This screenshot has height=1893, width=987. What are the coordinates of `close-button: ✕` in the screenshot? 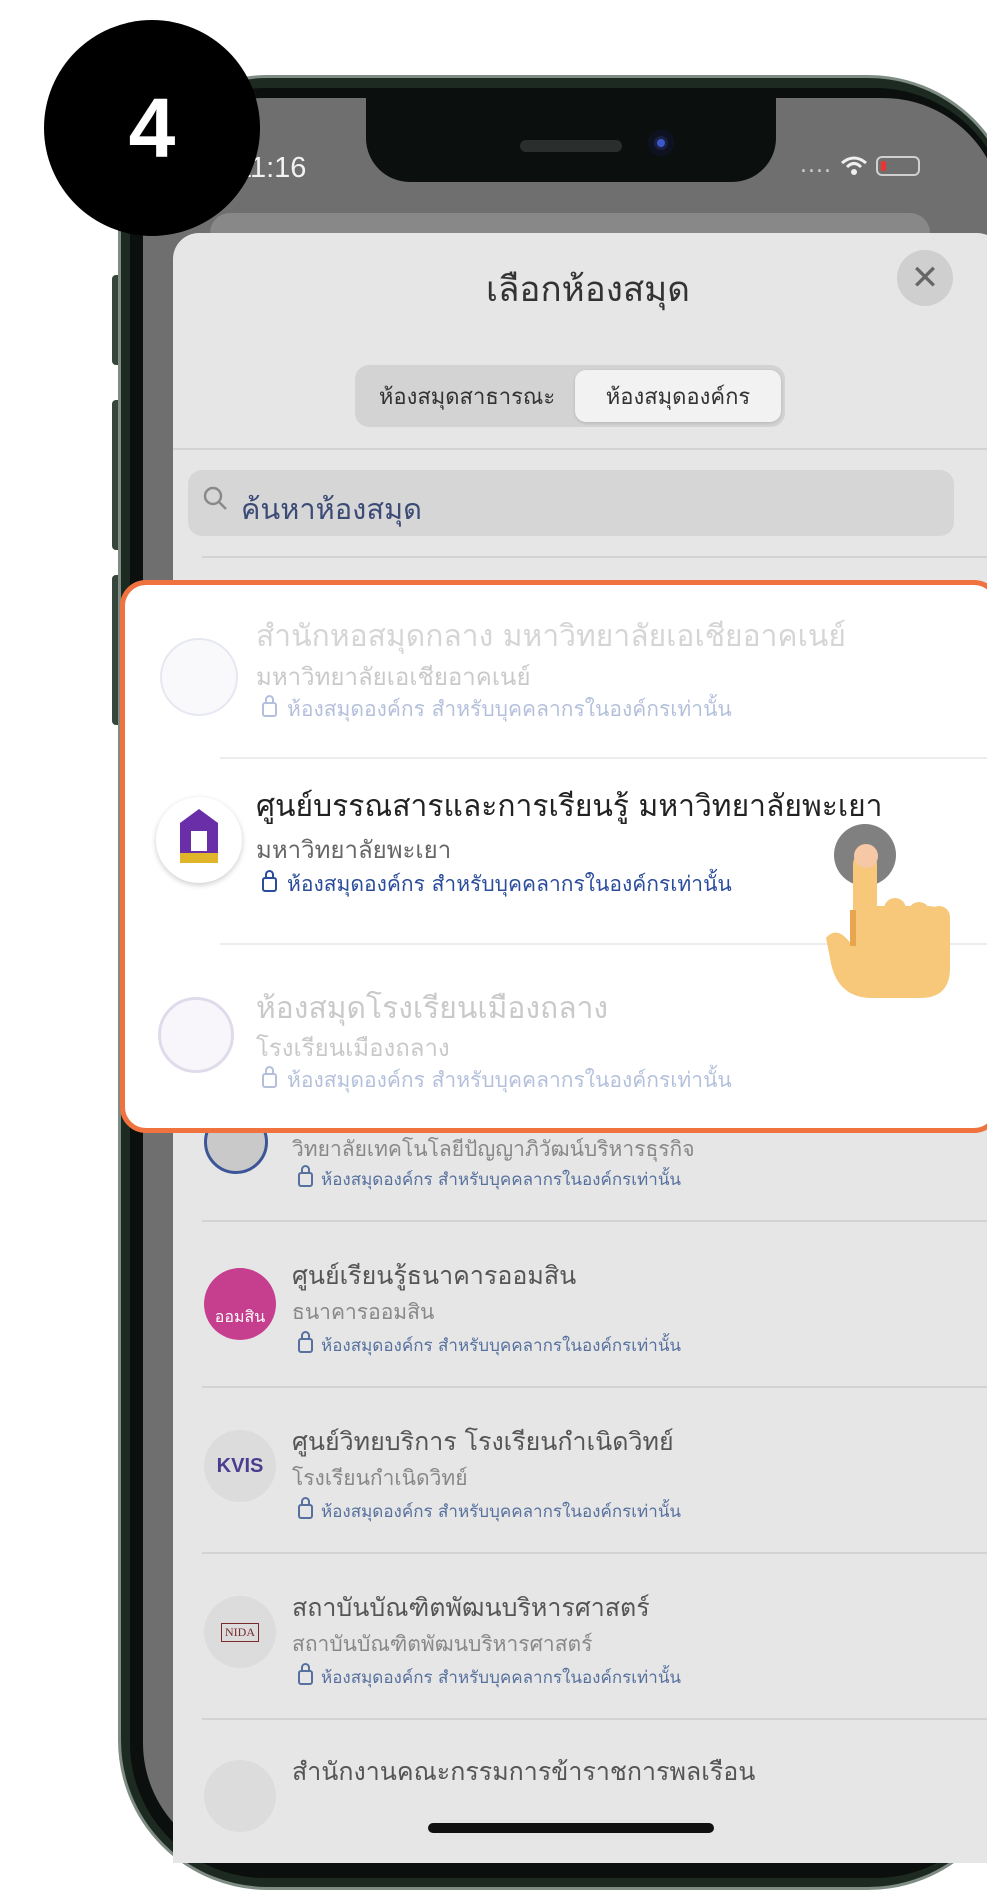 It's located at (925, 278).